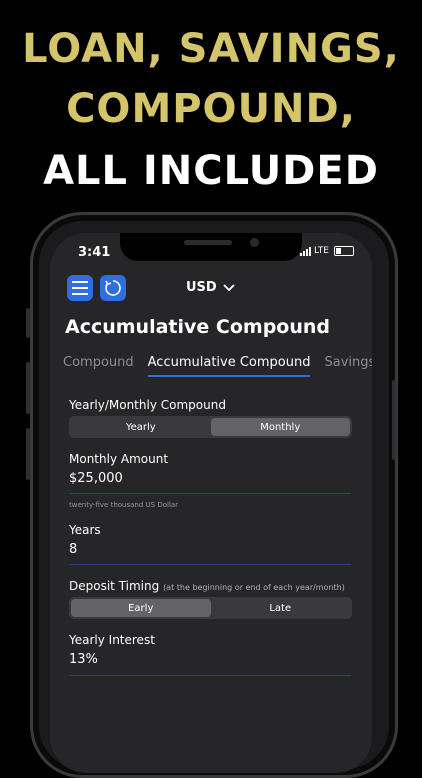 The height and width of the screenshot is (778, 422). I want to click on page-title: Accumulative Compound, so click(197, 327).